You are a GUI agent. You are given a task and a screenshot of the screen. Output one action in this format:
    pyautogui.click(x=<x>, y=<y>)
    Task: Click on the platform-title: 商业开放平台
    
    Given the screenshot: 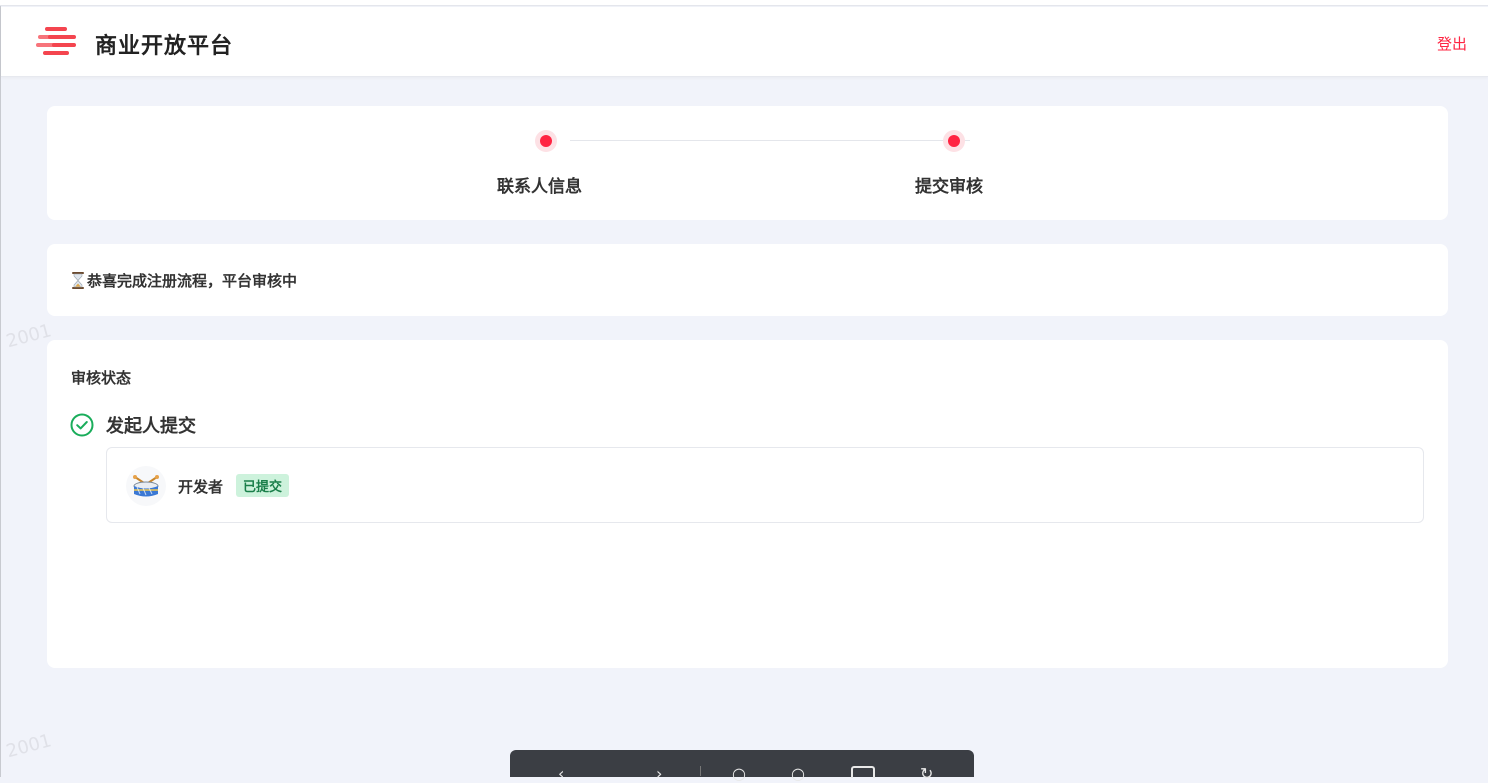 What is the action you would take?
    pyautogui.click(x=164, y=46)
    